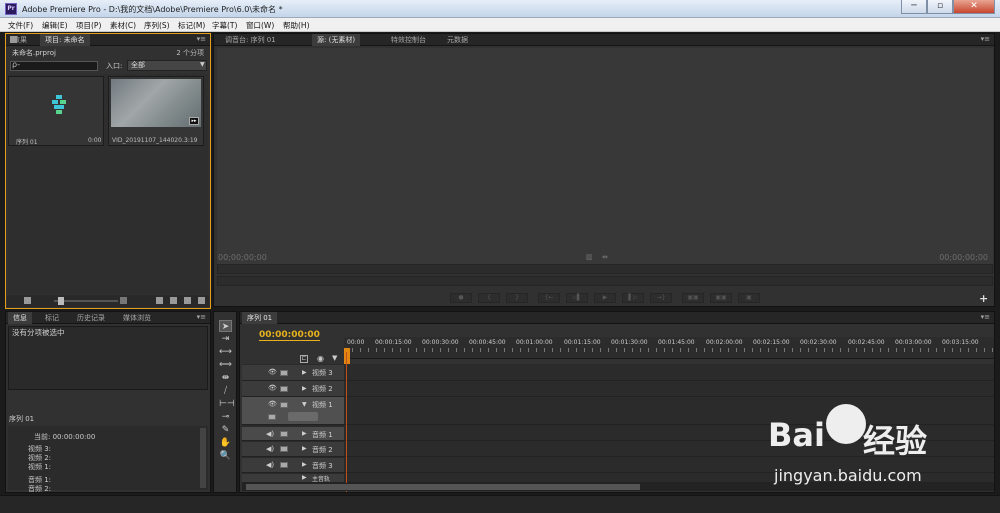  Describe the element at coordinates (304, 404) in the screenshot. I see `collapse-icon: ▼` at that location.